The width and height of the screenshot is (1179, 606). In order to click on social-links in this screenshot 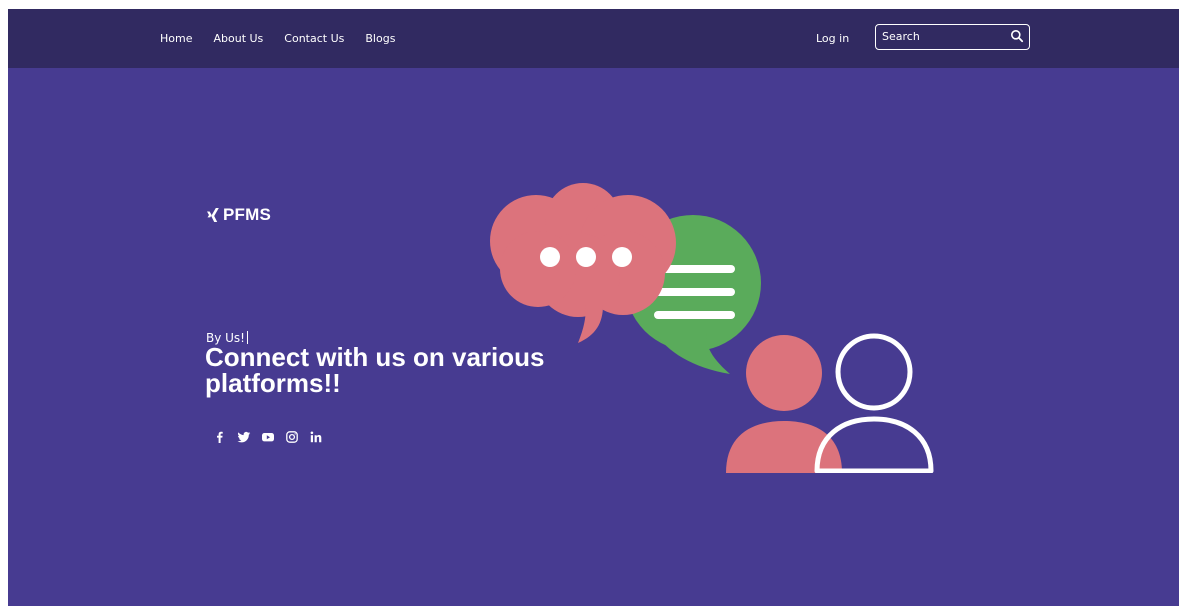, I will do `click(268, 437)`.